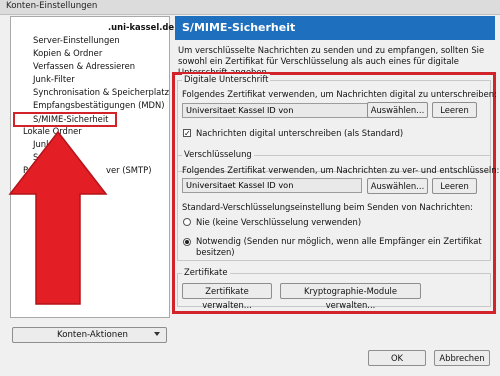 The image size is (500, 376). I want to click on smime-highlight-box, so click(65, 119).